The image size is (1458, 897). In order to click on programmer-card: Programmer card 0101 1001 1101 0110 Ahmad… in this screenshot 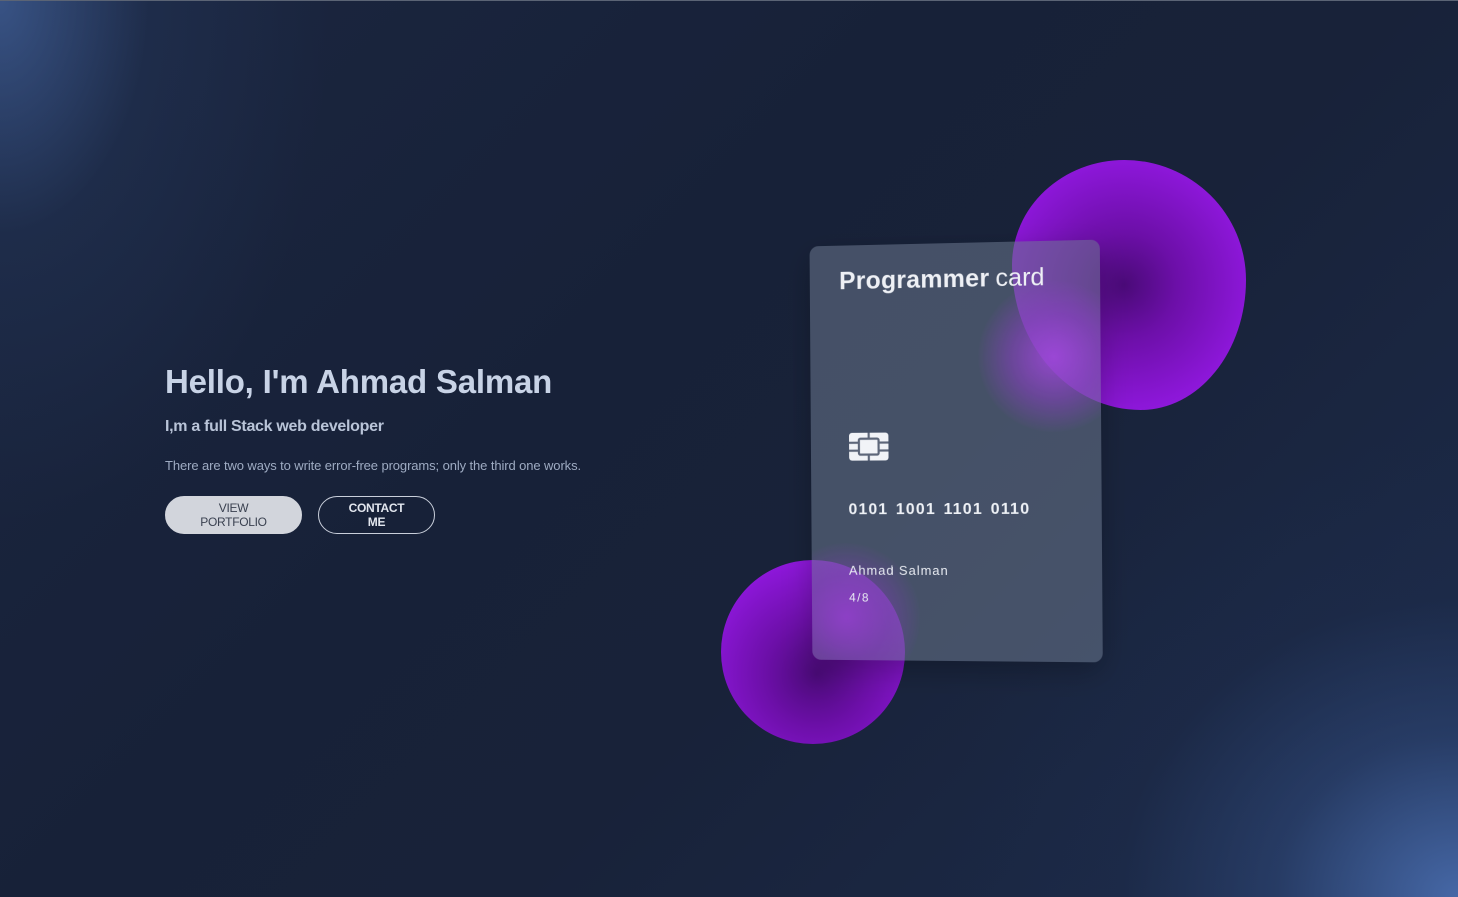, I will do `click(956, 451)`.